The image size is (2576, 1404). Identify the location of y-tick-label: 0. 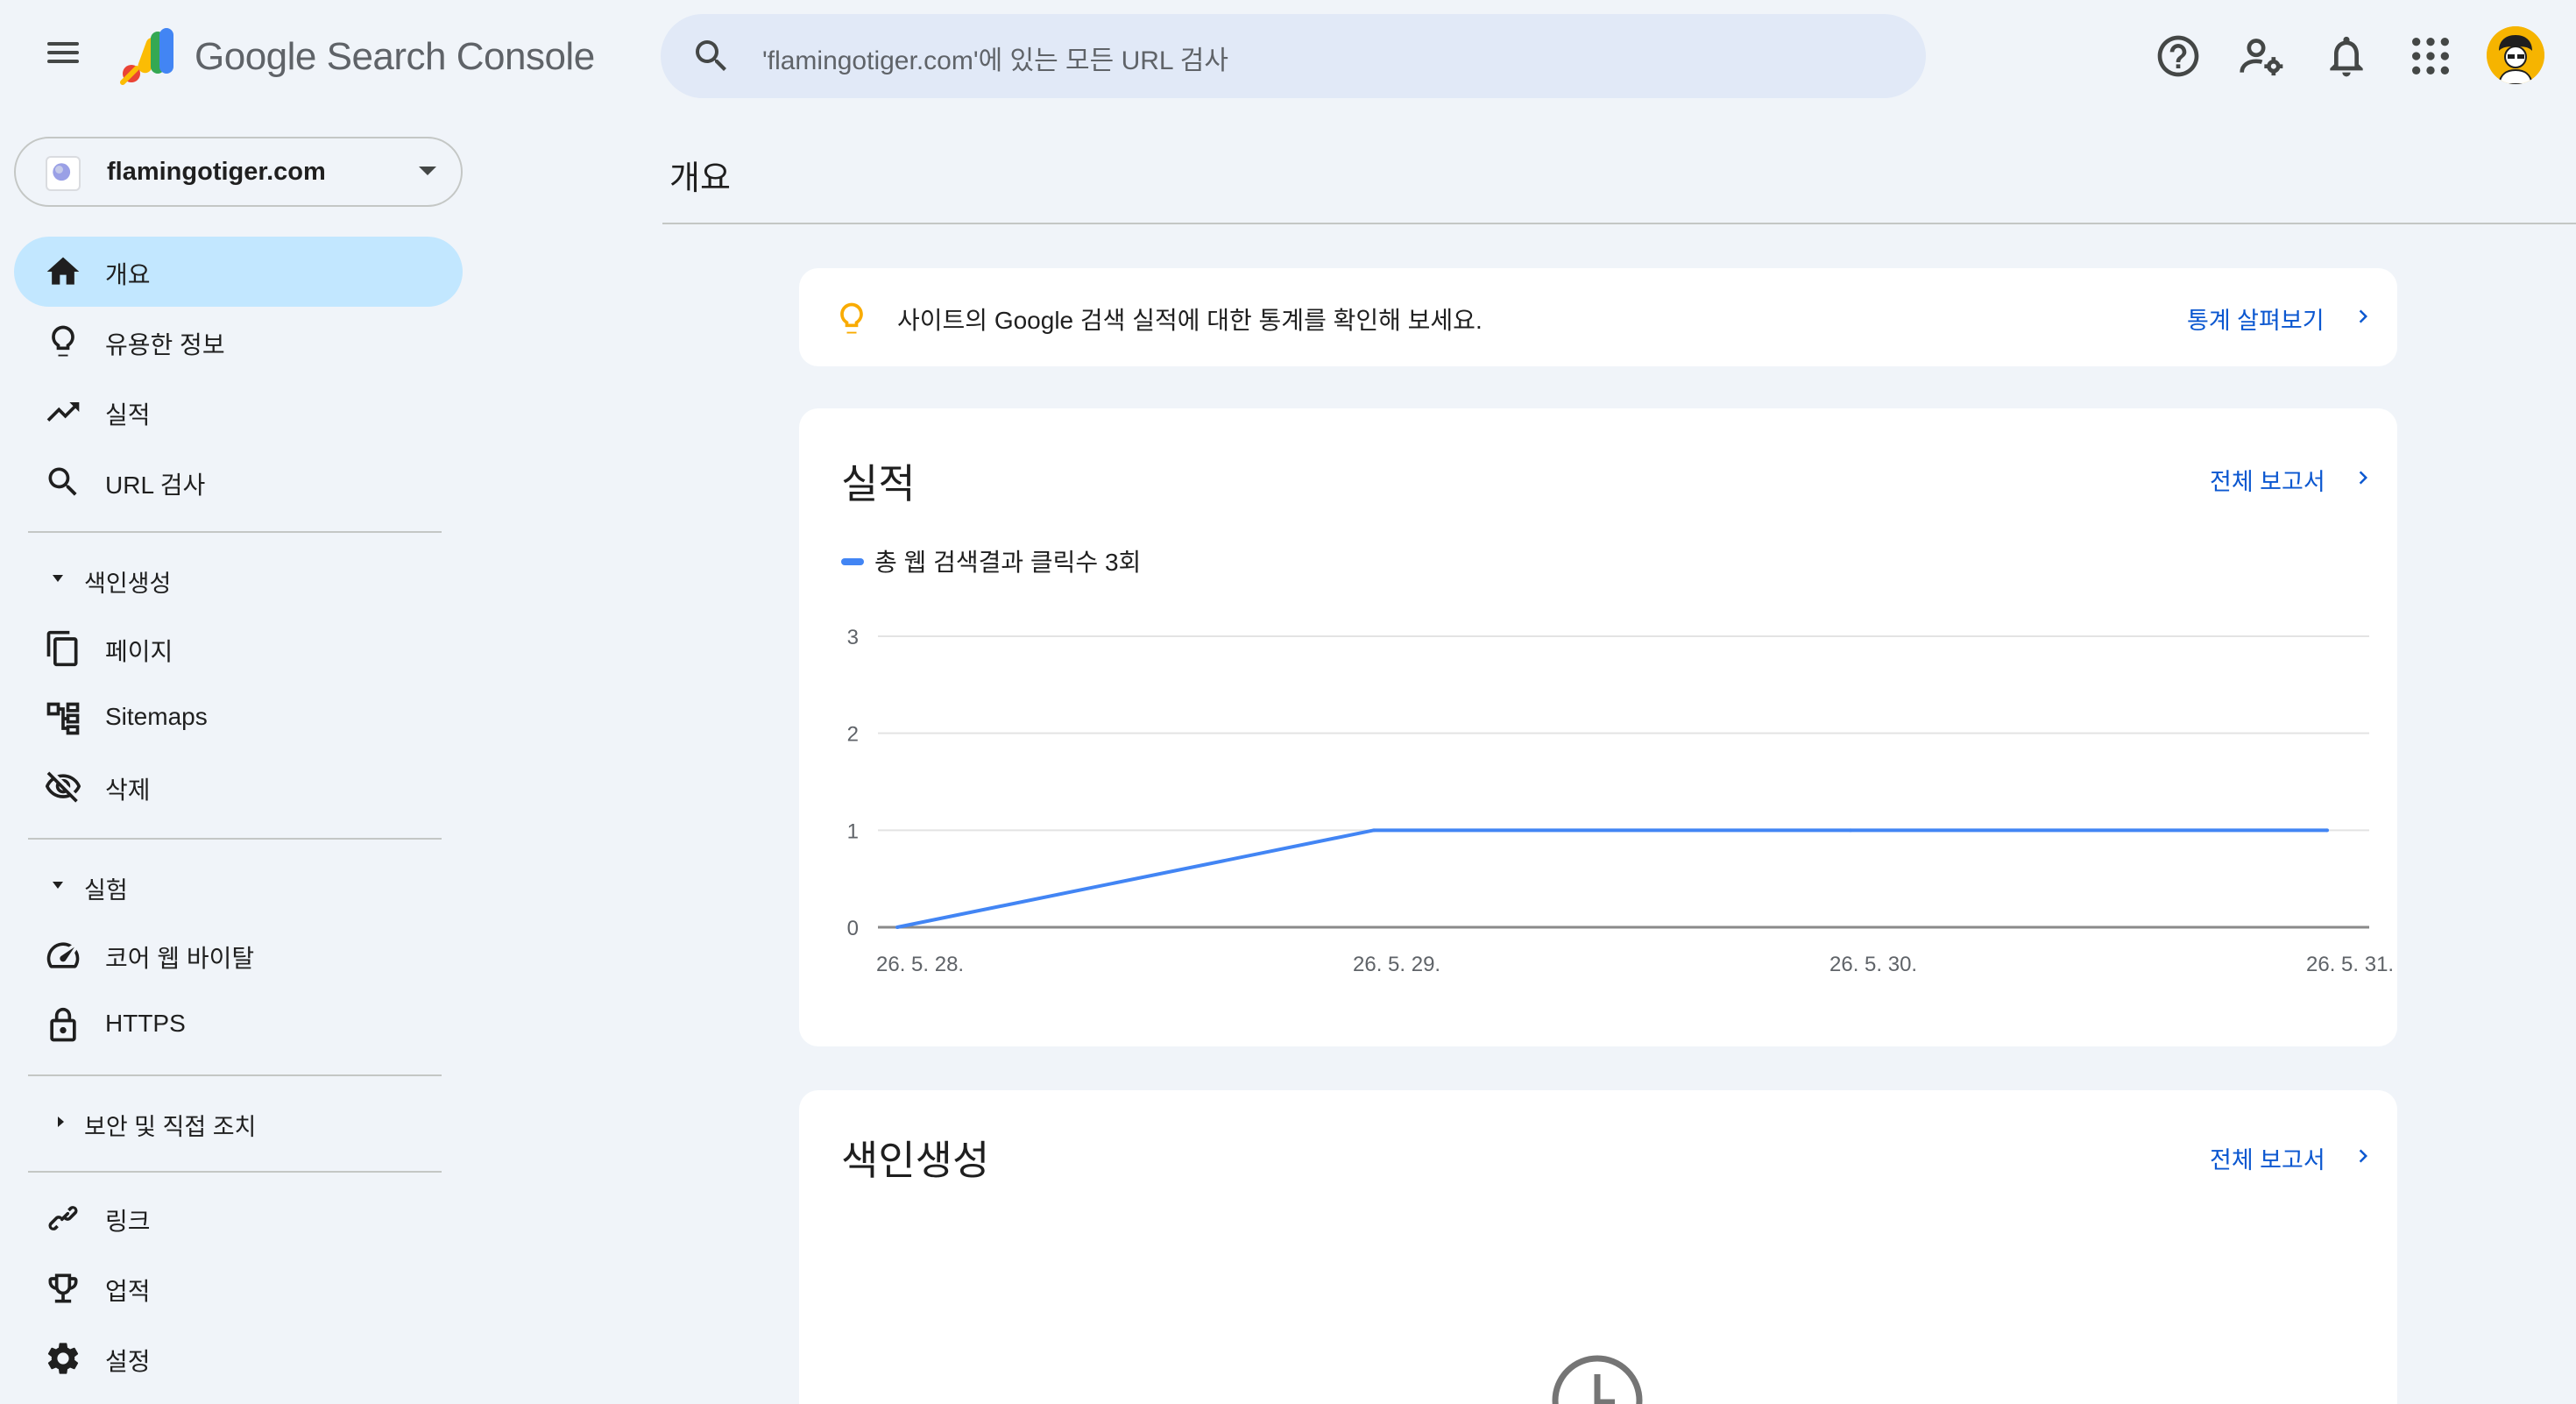
(853, 928).